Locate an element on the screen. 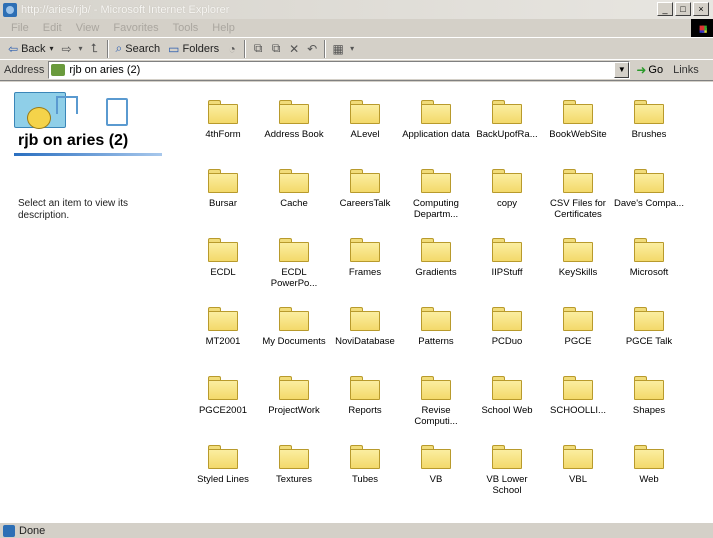  folder-item: PCDuo is located at coordinates (507, 327).